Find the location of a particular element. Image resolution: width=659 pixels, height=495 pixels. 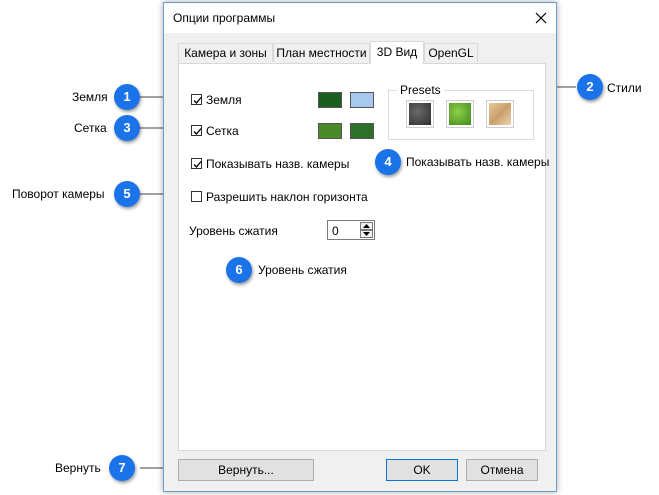

camera-names-label: Показывать назв. камеры is located at coordinates (278, 164).